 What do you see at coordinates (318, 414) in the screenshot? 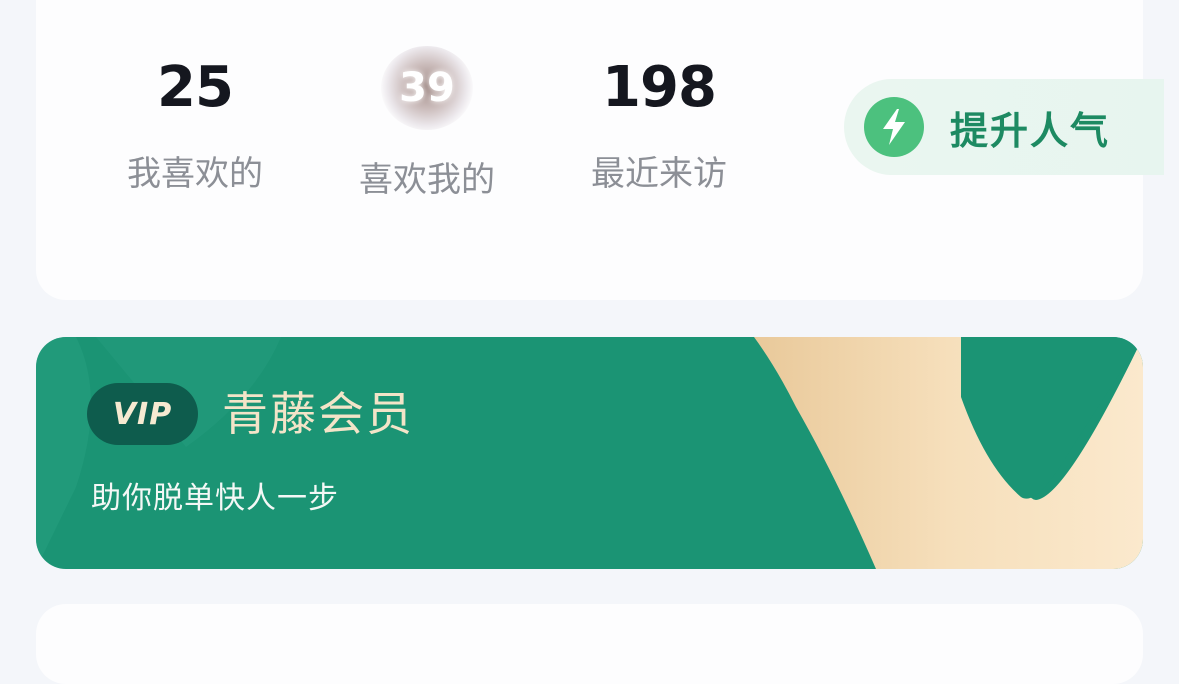
I see `vip-title: 青藤会员` at bounding box center [318, 414].